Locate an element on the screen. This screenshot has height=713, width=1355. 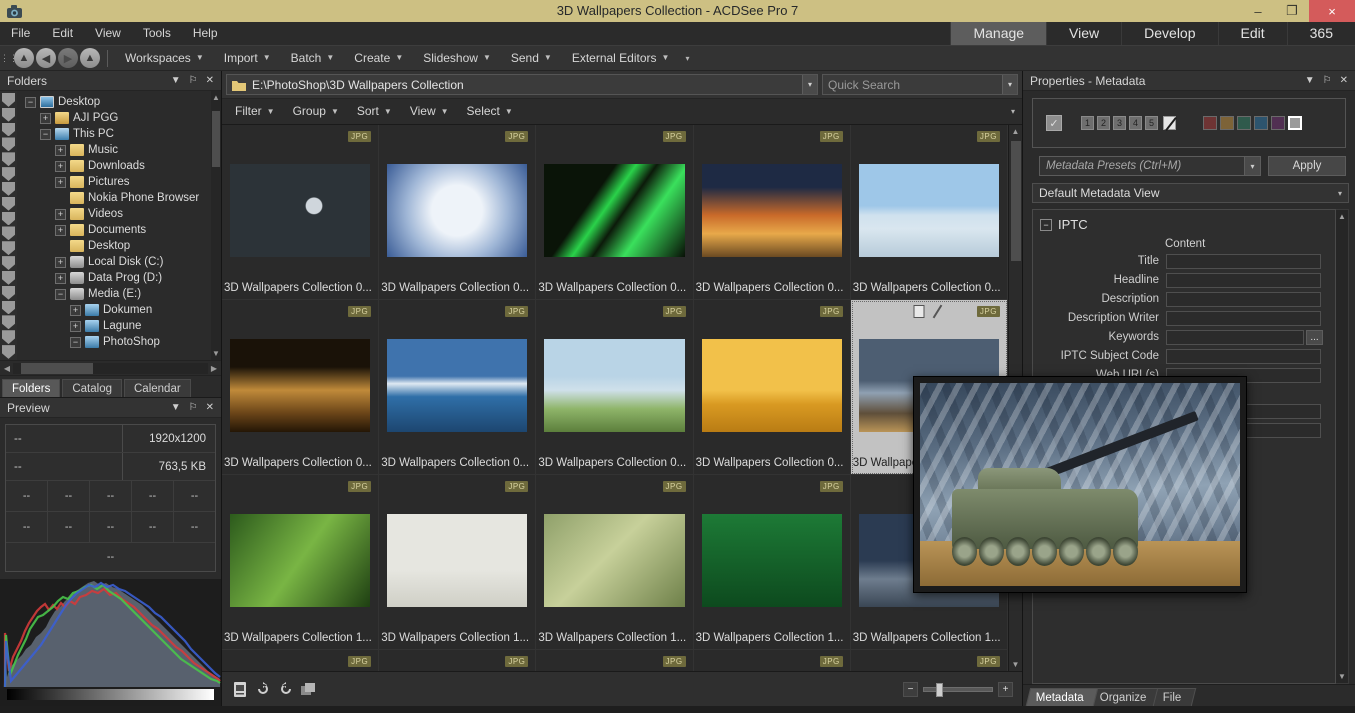
menu-help: Help is located at coordinates (205, 33).